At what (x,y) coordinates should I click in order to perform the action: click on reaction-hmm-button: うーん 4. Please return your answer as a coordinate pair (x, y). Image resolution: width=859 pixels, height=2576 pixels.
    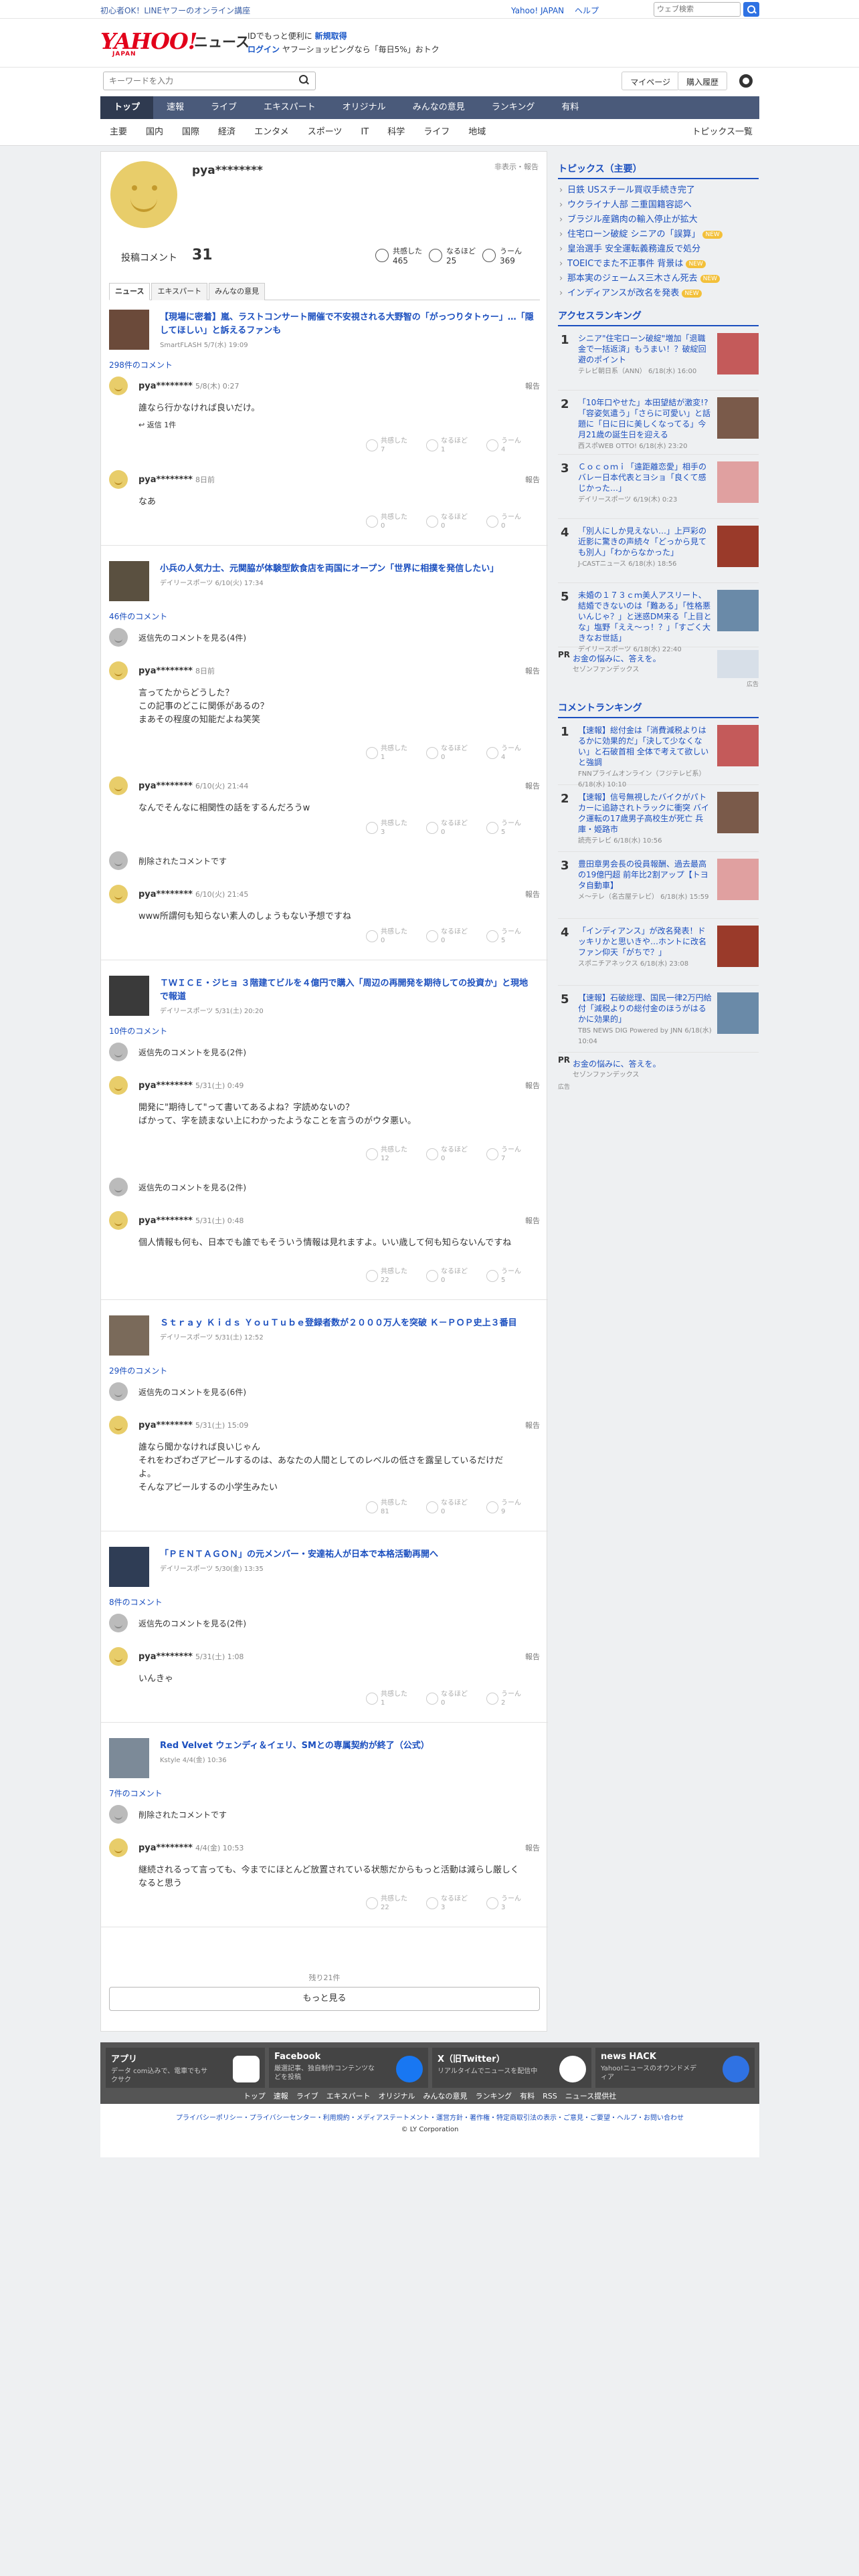
    Looking at the image, I should click on (513, 753).